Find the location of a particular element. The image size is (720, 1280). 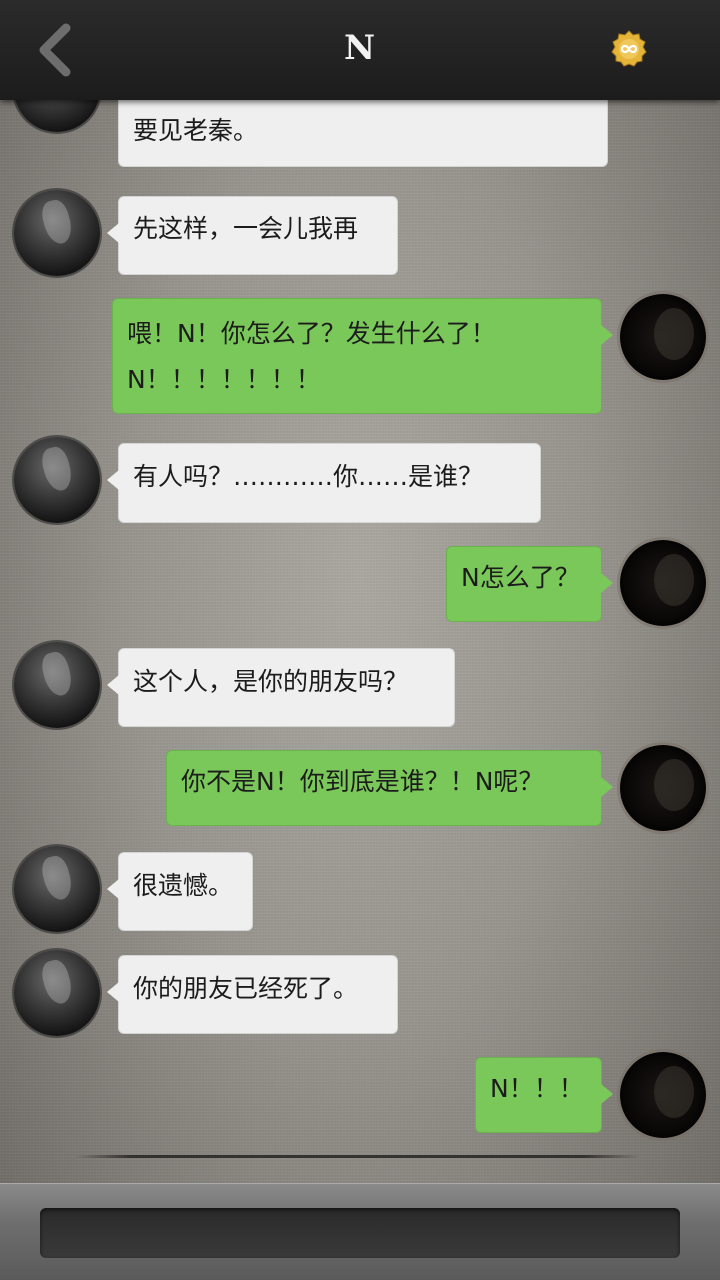

message-text: N怎么了？ is located at coordinates (520, 577).